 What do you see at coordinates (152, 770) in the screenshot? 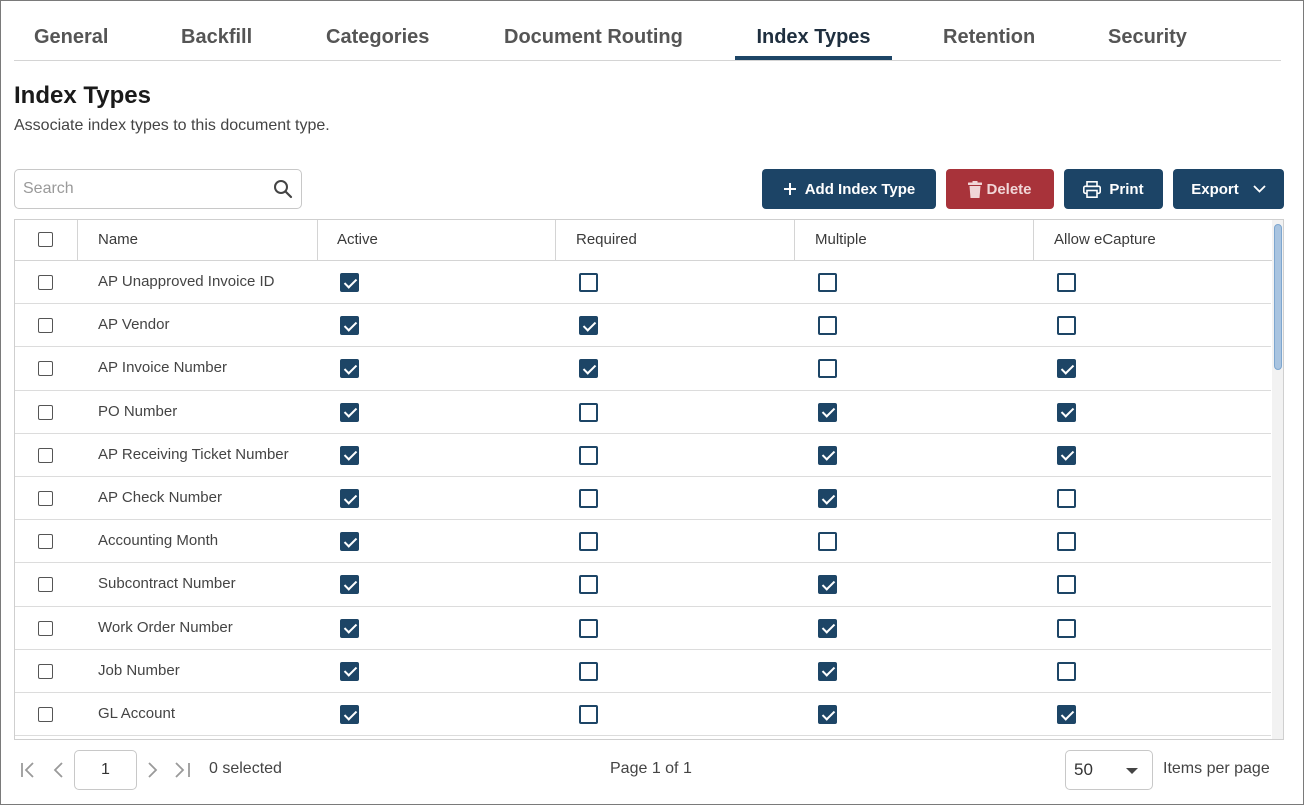
I see `next-page-icon` at bounding box center [152, 770].